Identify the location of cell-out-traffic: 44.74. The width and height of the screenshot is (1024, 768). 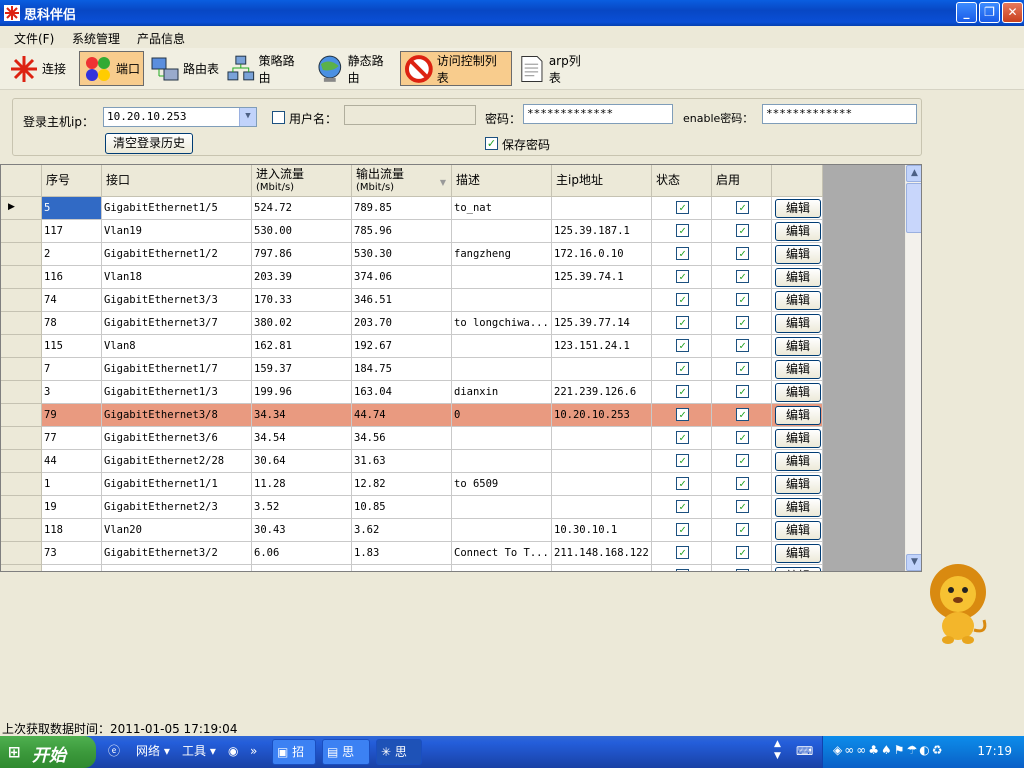
(402, 415).